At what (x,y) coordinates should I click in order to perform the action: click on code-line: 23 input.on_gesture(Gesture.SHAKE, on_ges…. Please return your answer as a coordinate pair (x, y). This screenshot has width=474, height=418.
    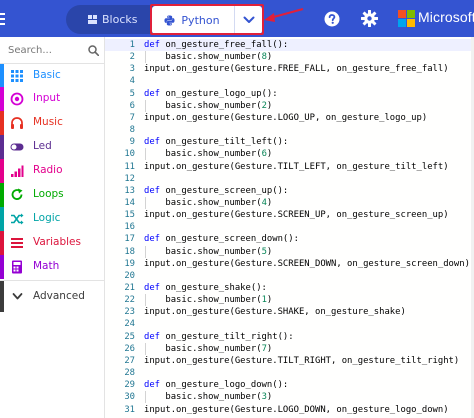
    Looking at the image, I should click on (289, 312).